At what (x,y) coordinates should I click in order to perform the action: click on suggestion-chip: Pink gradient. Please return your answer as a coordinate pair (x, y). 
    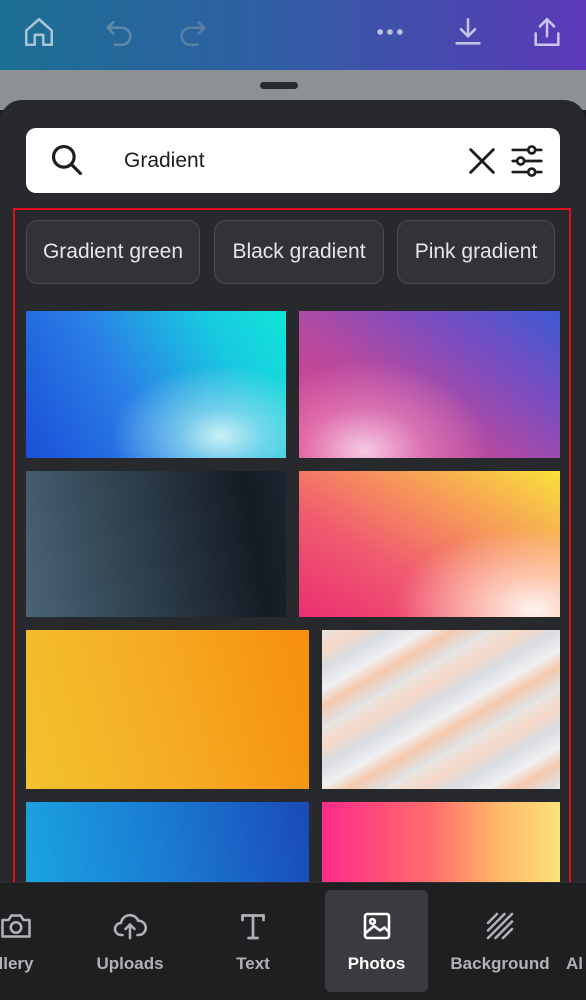
    Looking at the image, I should click on (476, 252).